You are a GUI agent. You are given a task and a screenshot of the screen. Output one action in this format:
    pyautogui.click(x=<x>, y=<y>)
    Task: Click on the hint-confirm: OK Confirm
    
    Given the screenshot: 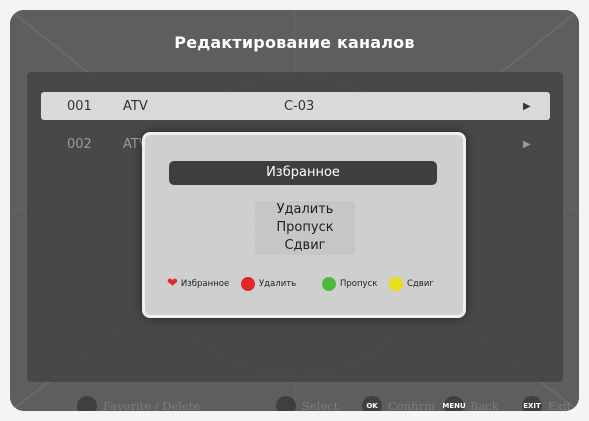 What is the action you would take?
    pyautogui.click(x=398, y=403)
    